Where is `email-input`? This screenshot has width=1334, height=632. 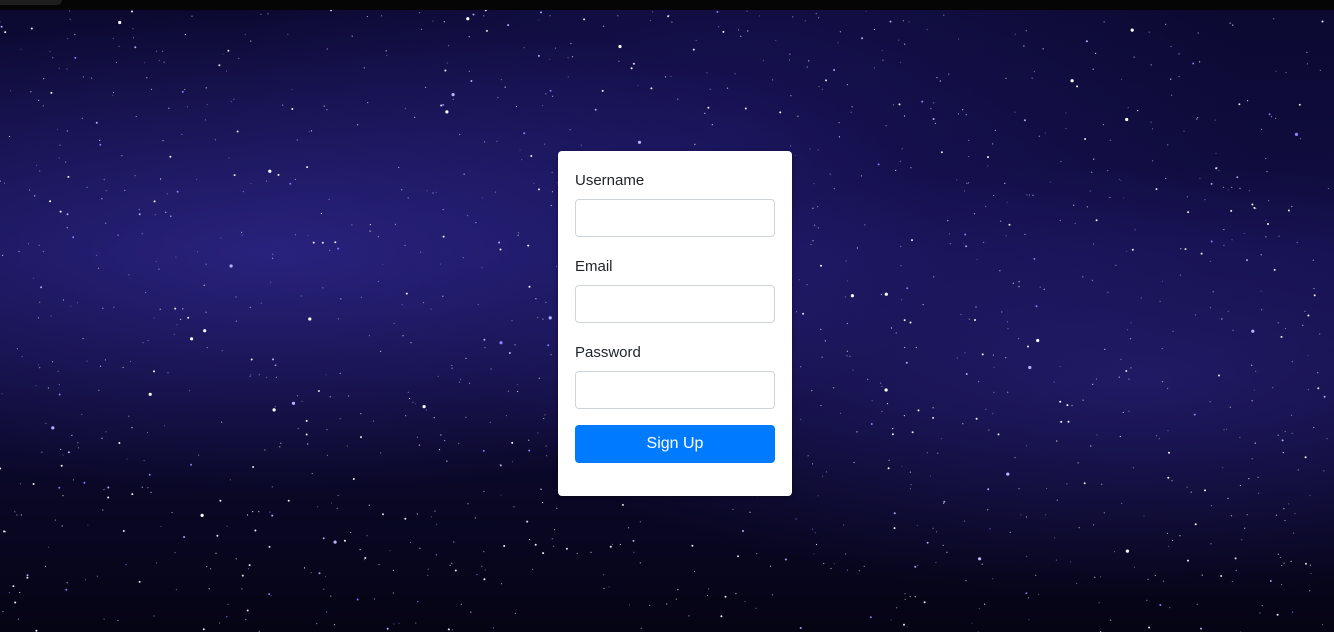
email-input is located at coordinates (675, 304).